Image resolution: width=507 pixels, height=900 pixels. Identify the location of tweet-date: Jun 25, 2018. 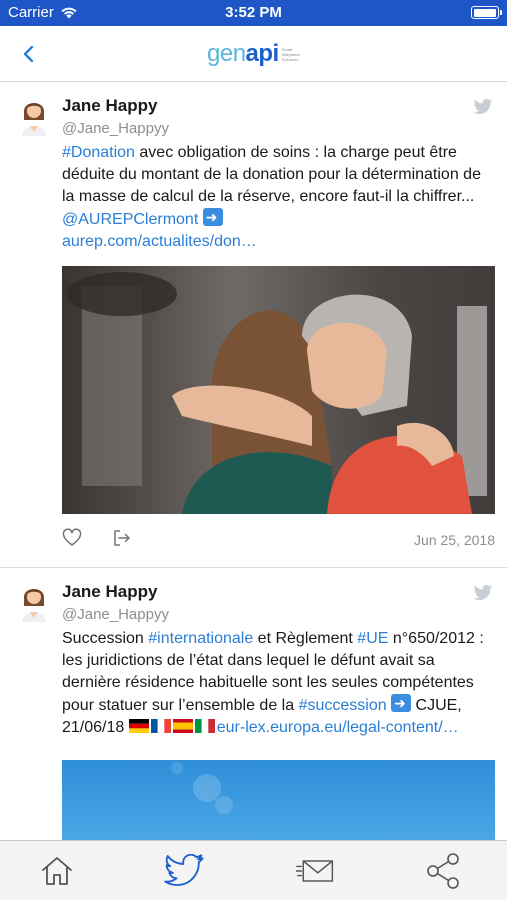
(454, 540).